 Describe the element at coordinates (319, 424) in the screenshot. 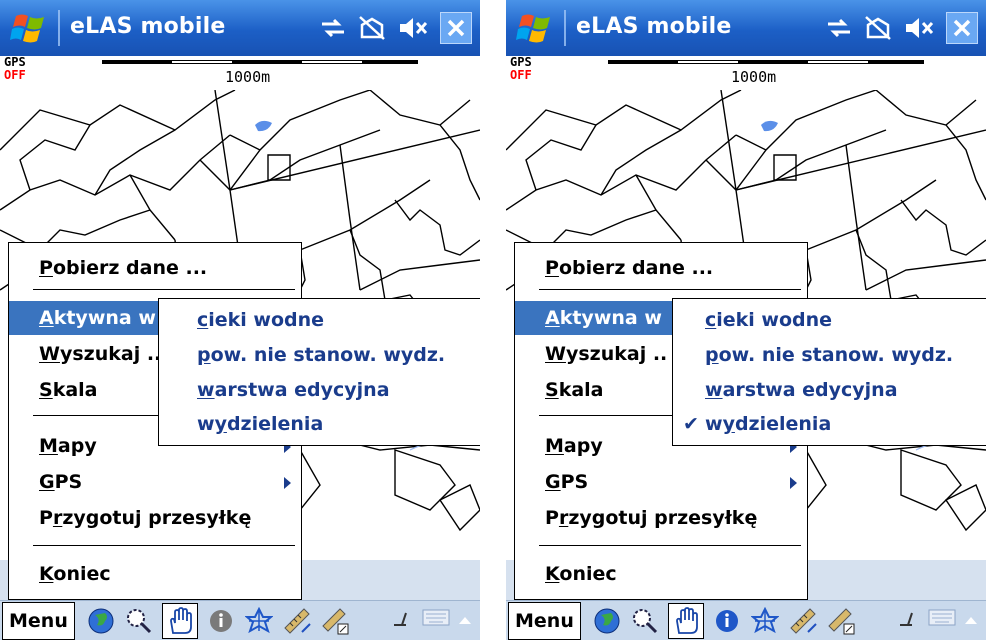

I see `submenu-item-wydzielenia: wydzielenia` at that location.